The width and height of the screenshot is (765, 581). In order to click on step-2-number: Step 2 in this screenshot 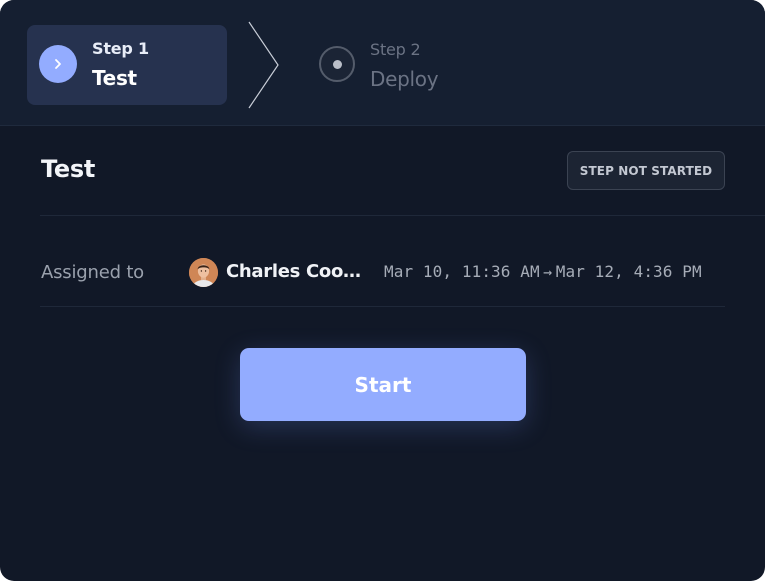, I will do `click(395, 49)`.